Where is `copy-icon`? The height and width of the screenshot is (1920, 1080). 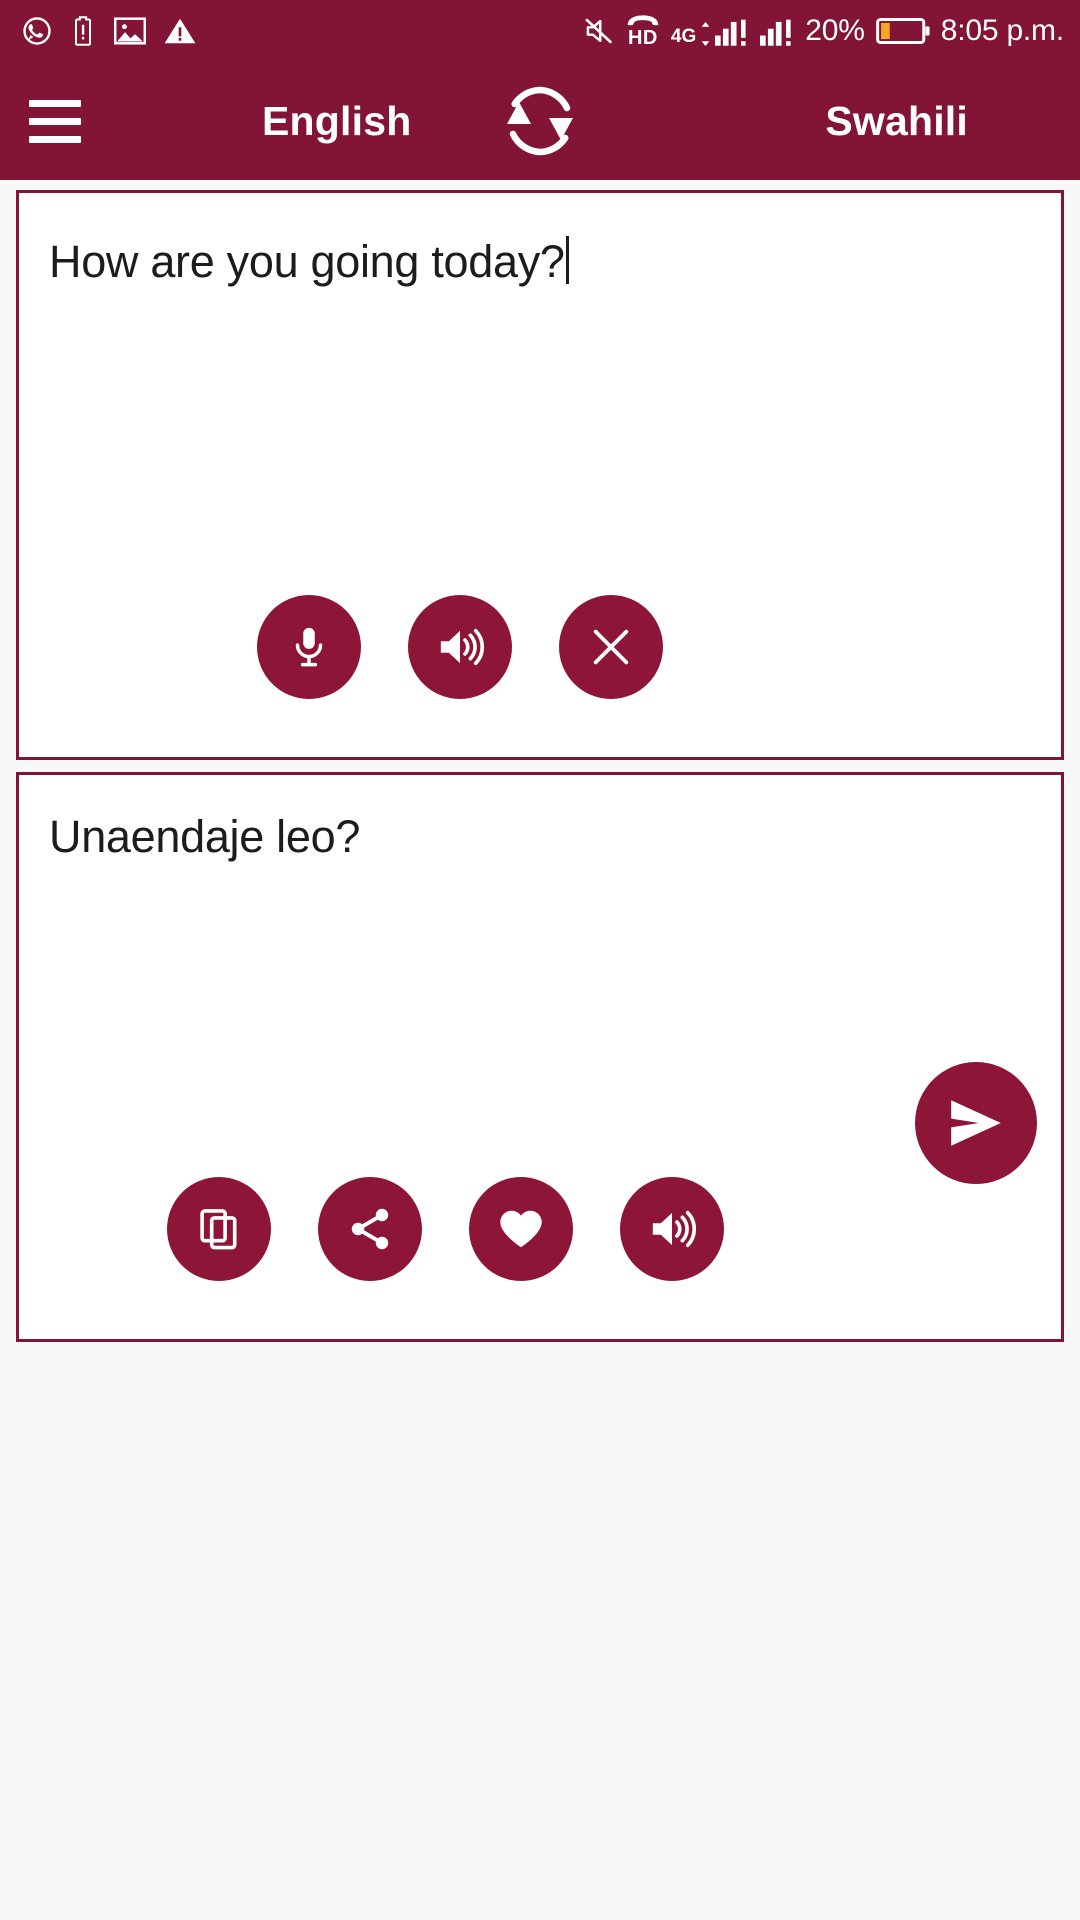
copy-icon is located at coordinates (218, 1229).